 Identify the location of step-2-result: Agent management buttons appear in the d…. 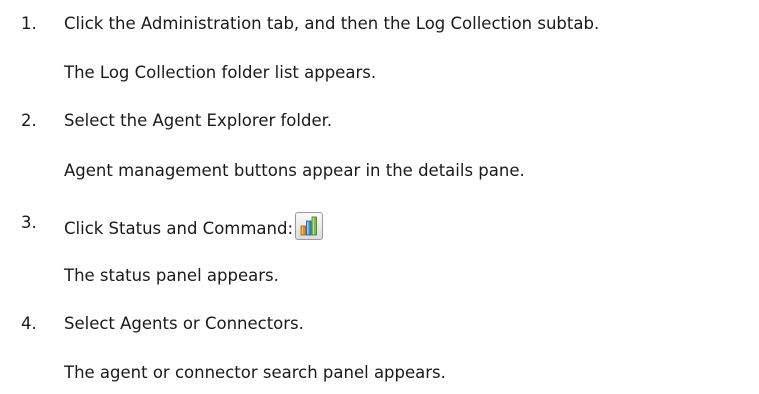
(294, 170).